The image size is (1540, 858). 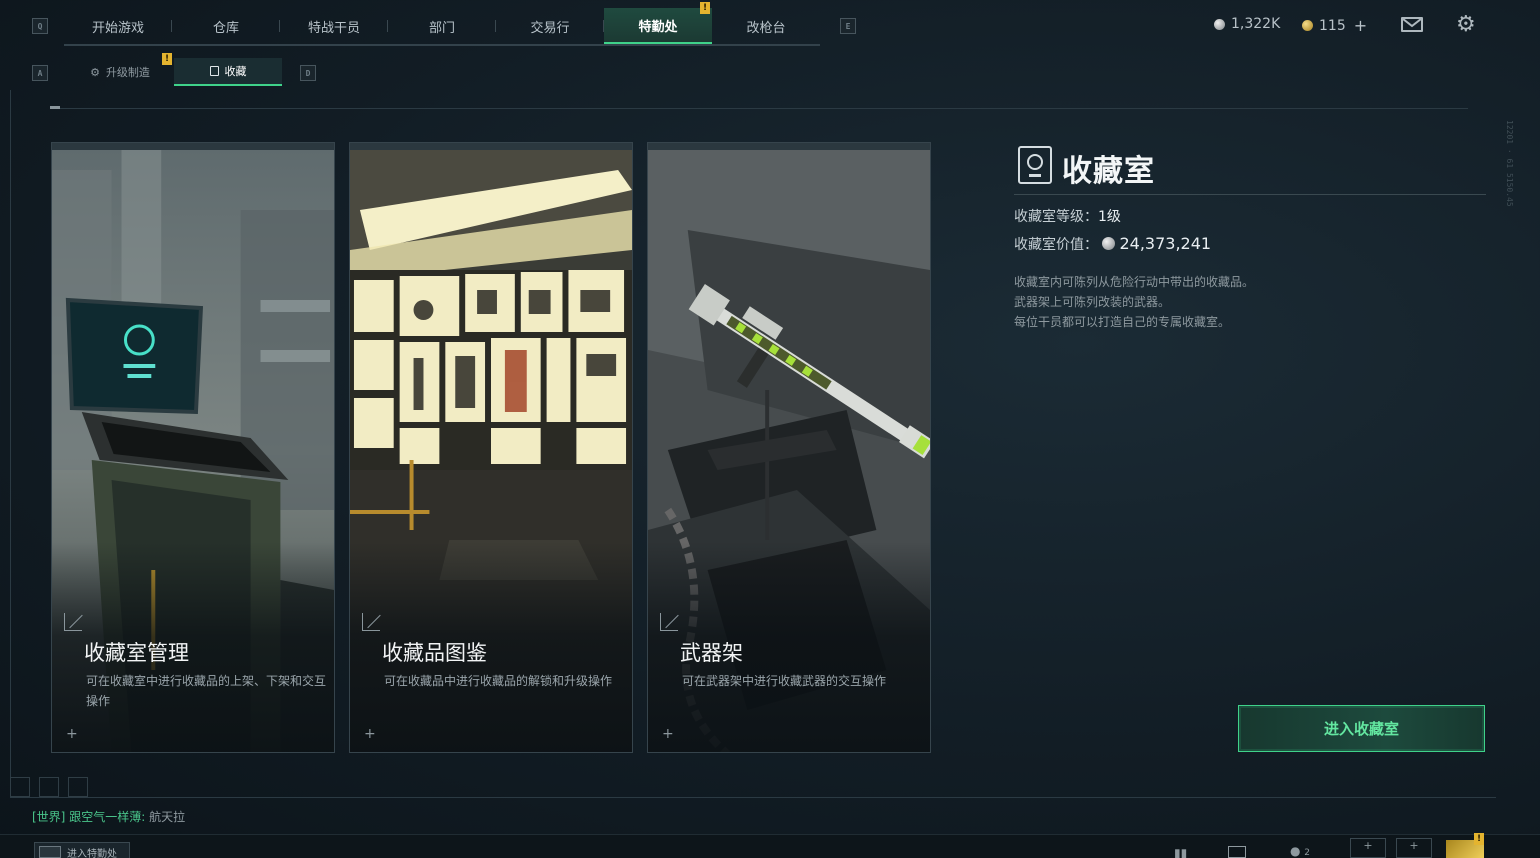 What do you see at coordinates (1237, 852) in the screenshot?
I see `ticket-icon` at bounding box center [1237, 852].